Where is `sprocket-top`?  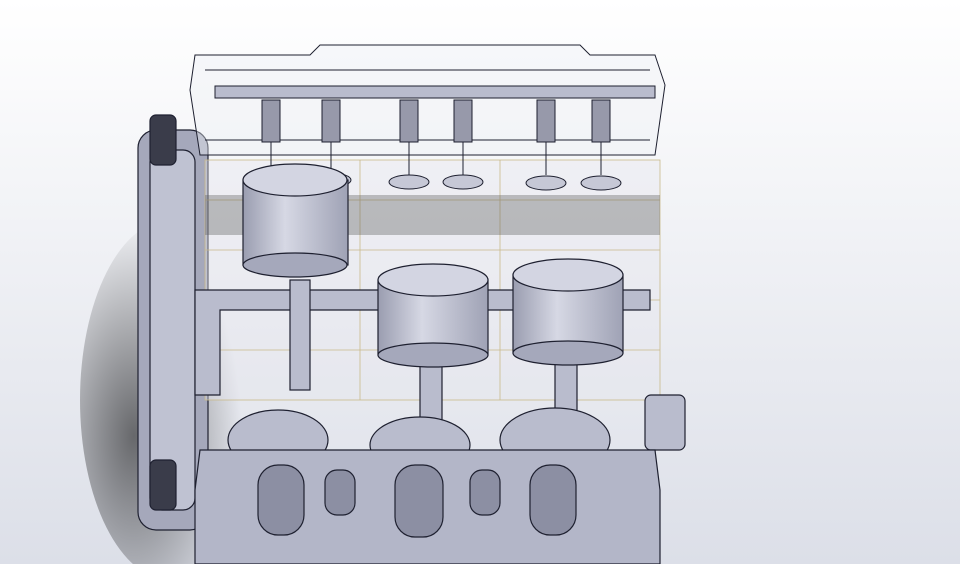
sprocket-top is located at coordinates (163, 140).